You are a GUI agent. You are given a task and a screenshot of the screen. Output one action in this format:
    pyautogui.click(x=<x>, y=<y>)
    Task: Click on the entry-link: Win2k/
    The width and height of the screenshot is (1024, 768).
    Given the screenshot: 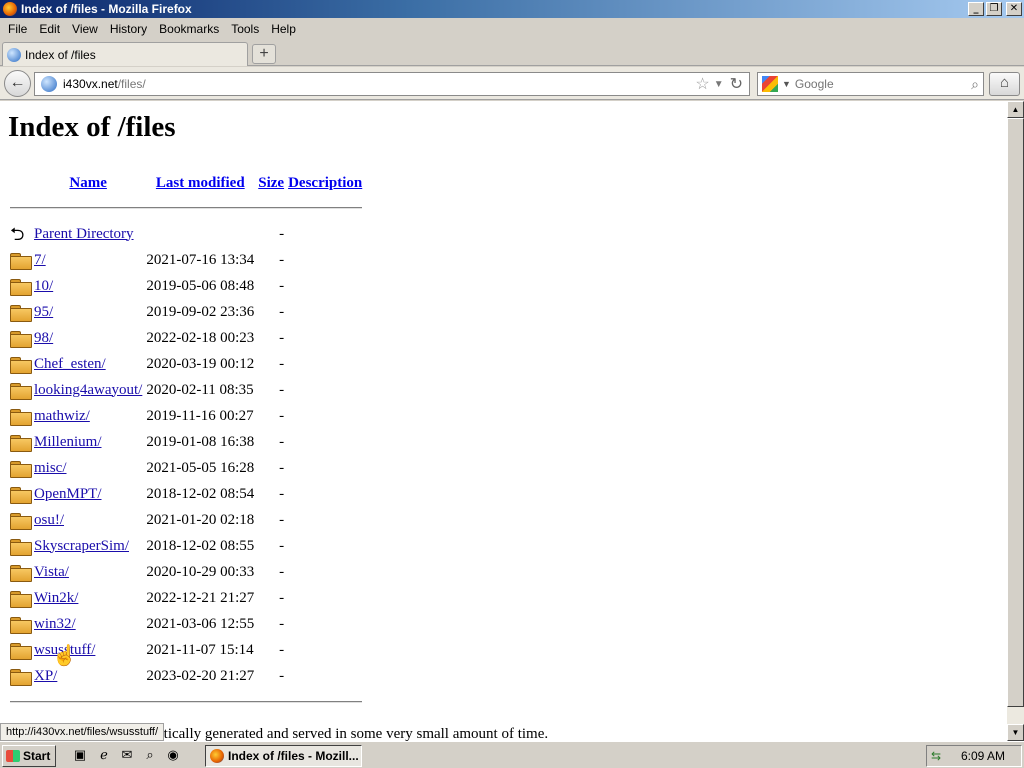 What is the action you would take?
    pyautogui.click(x=56, y=598)
    